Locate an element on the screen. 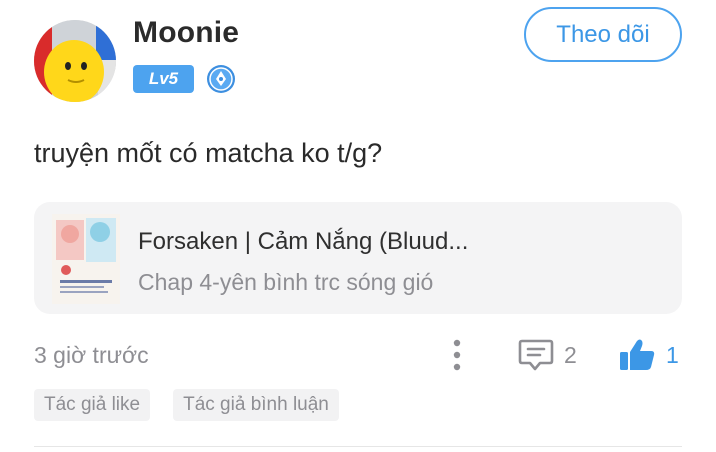 The height and width of the screenshot is (452, 716). author-reaction-tags: Tác giả like Tác giả bình luận is located at coordinates (186, 405).